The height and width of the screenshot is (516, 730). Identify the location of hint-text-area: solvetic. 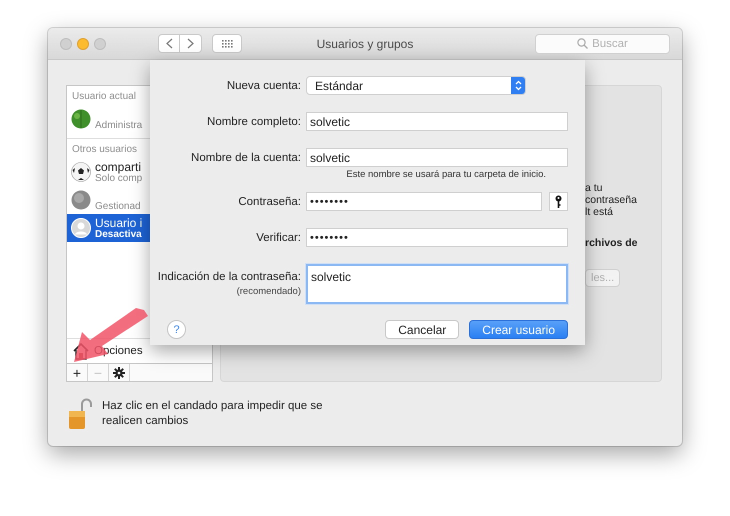
(437, 284).